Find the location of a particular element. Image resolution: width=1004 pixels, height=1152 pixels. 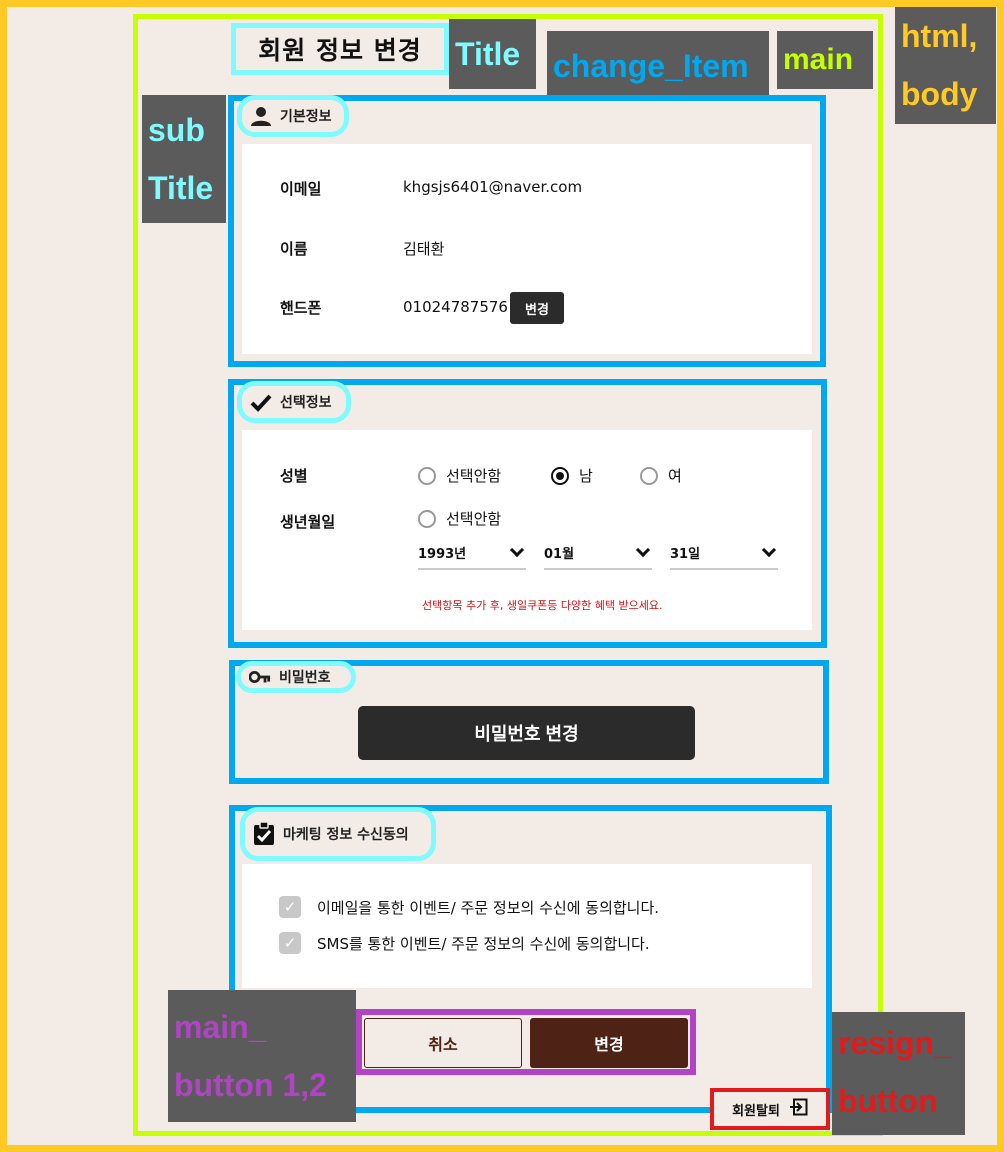

email-consent-checkbox: ✓ 이메일을 통한 이벤트/ 주문 정보의 수신에 동의합니다. is located at coordinates (469, 907).